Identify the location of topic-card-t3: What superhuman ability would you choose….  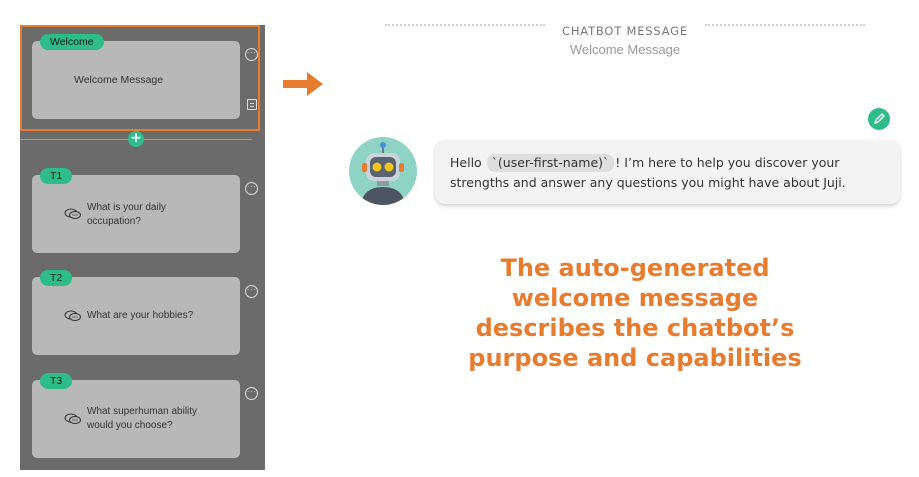
(136, 419).